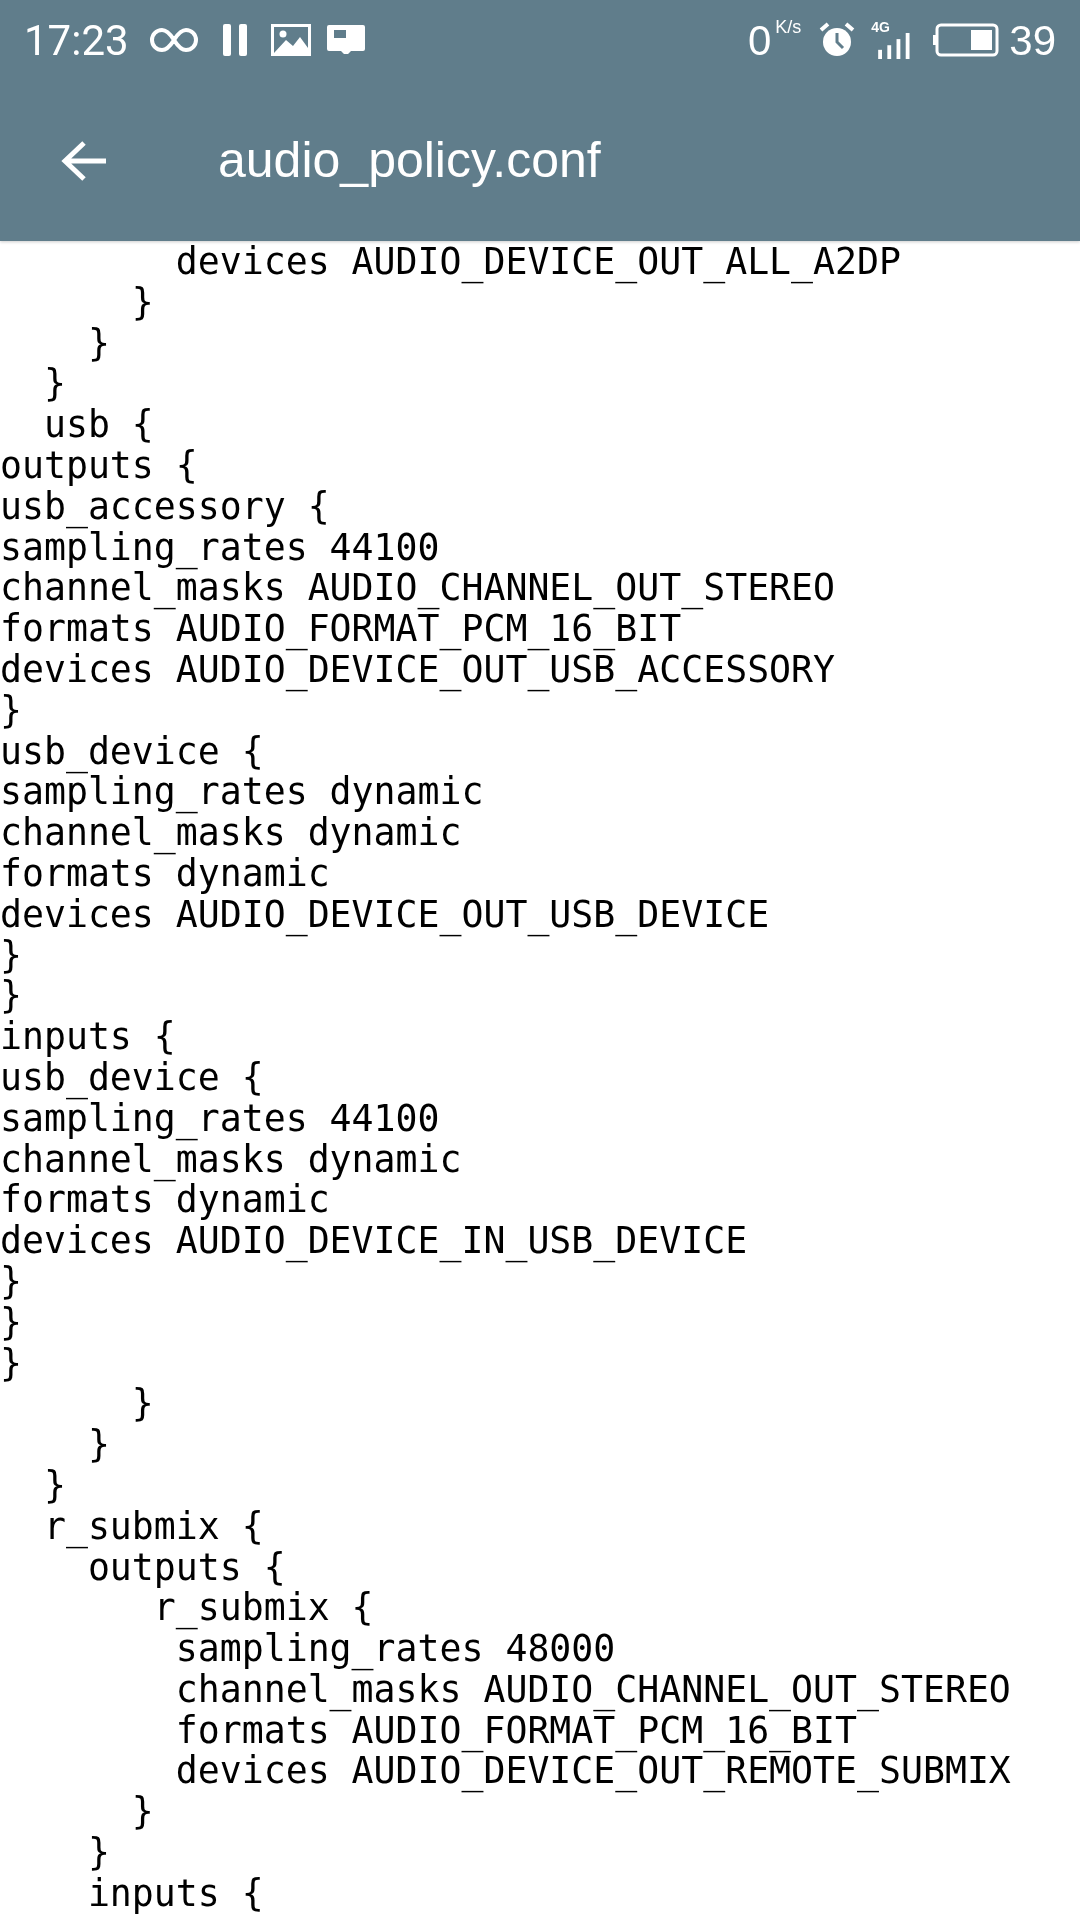 This screenshot has width=1080, height=1920. I want to click on file-title: audio_policy.conf, so click(409, 160).